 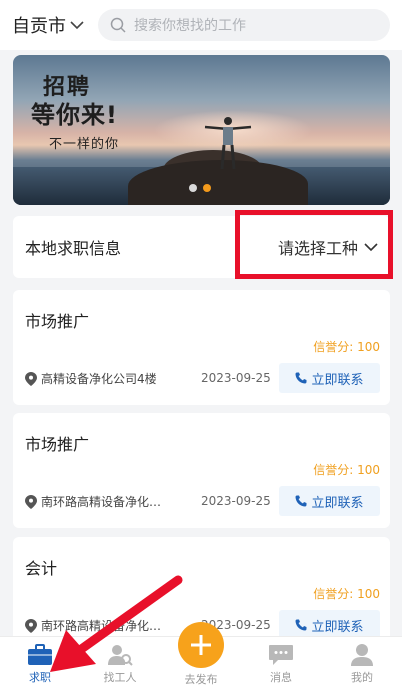 What do you see at coordinates (120, 677) in the screenshot?
I see `tab-label: 找工人` at bounding box center [120, 677].